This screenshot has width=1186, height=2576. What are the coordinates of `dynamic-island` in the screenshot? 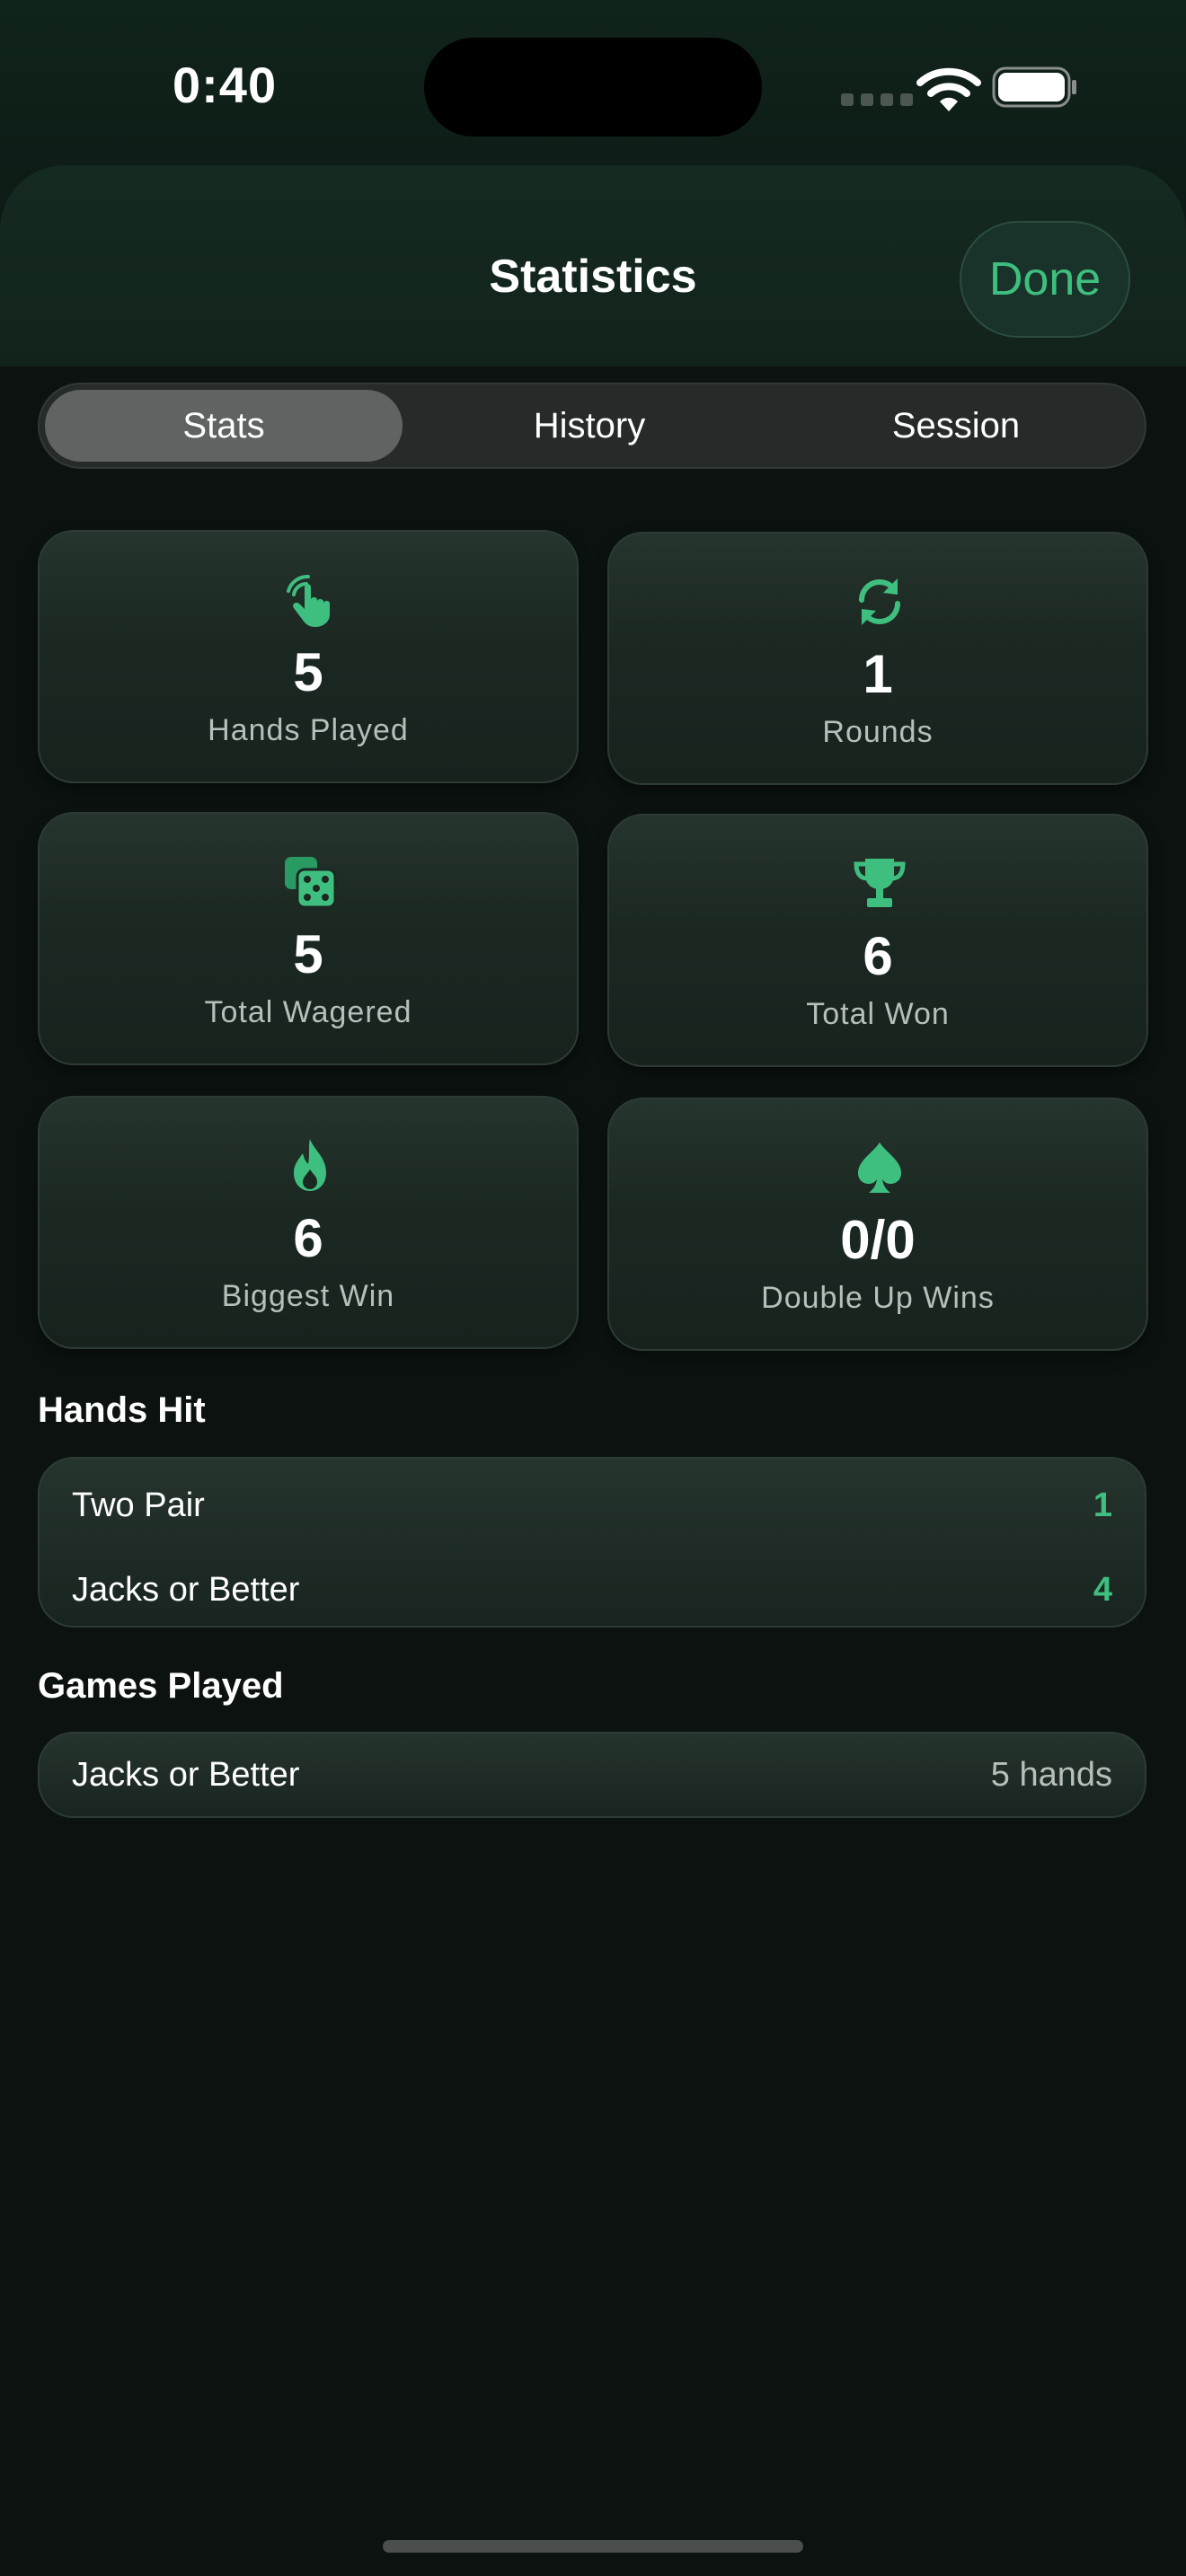 It's located at (593, 87).